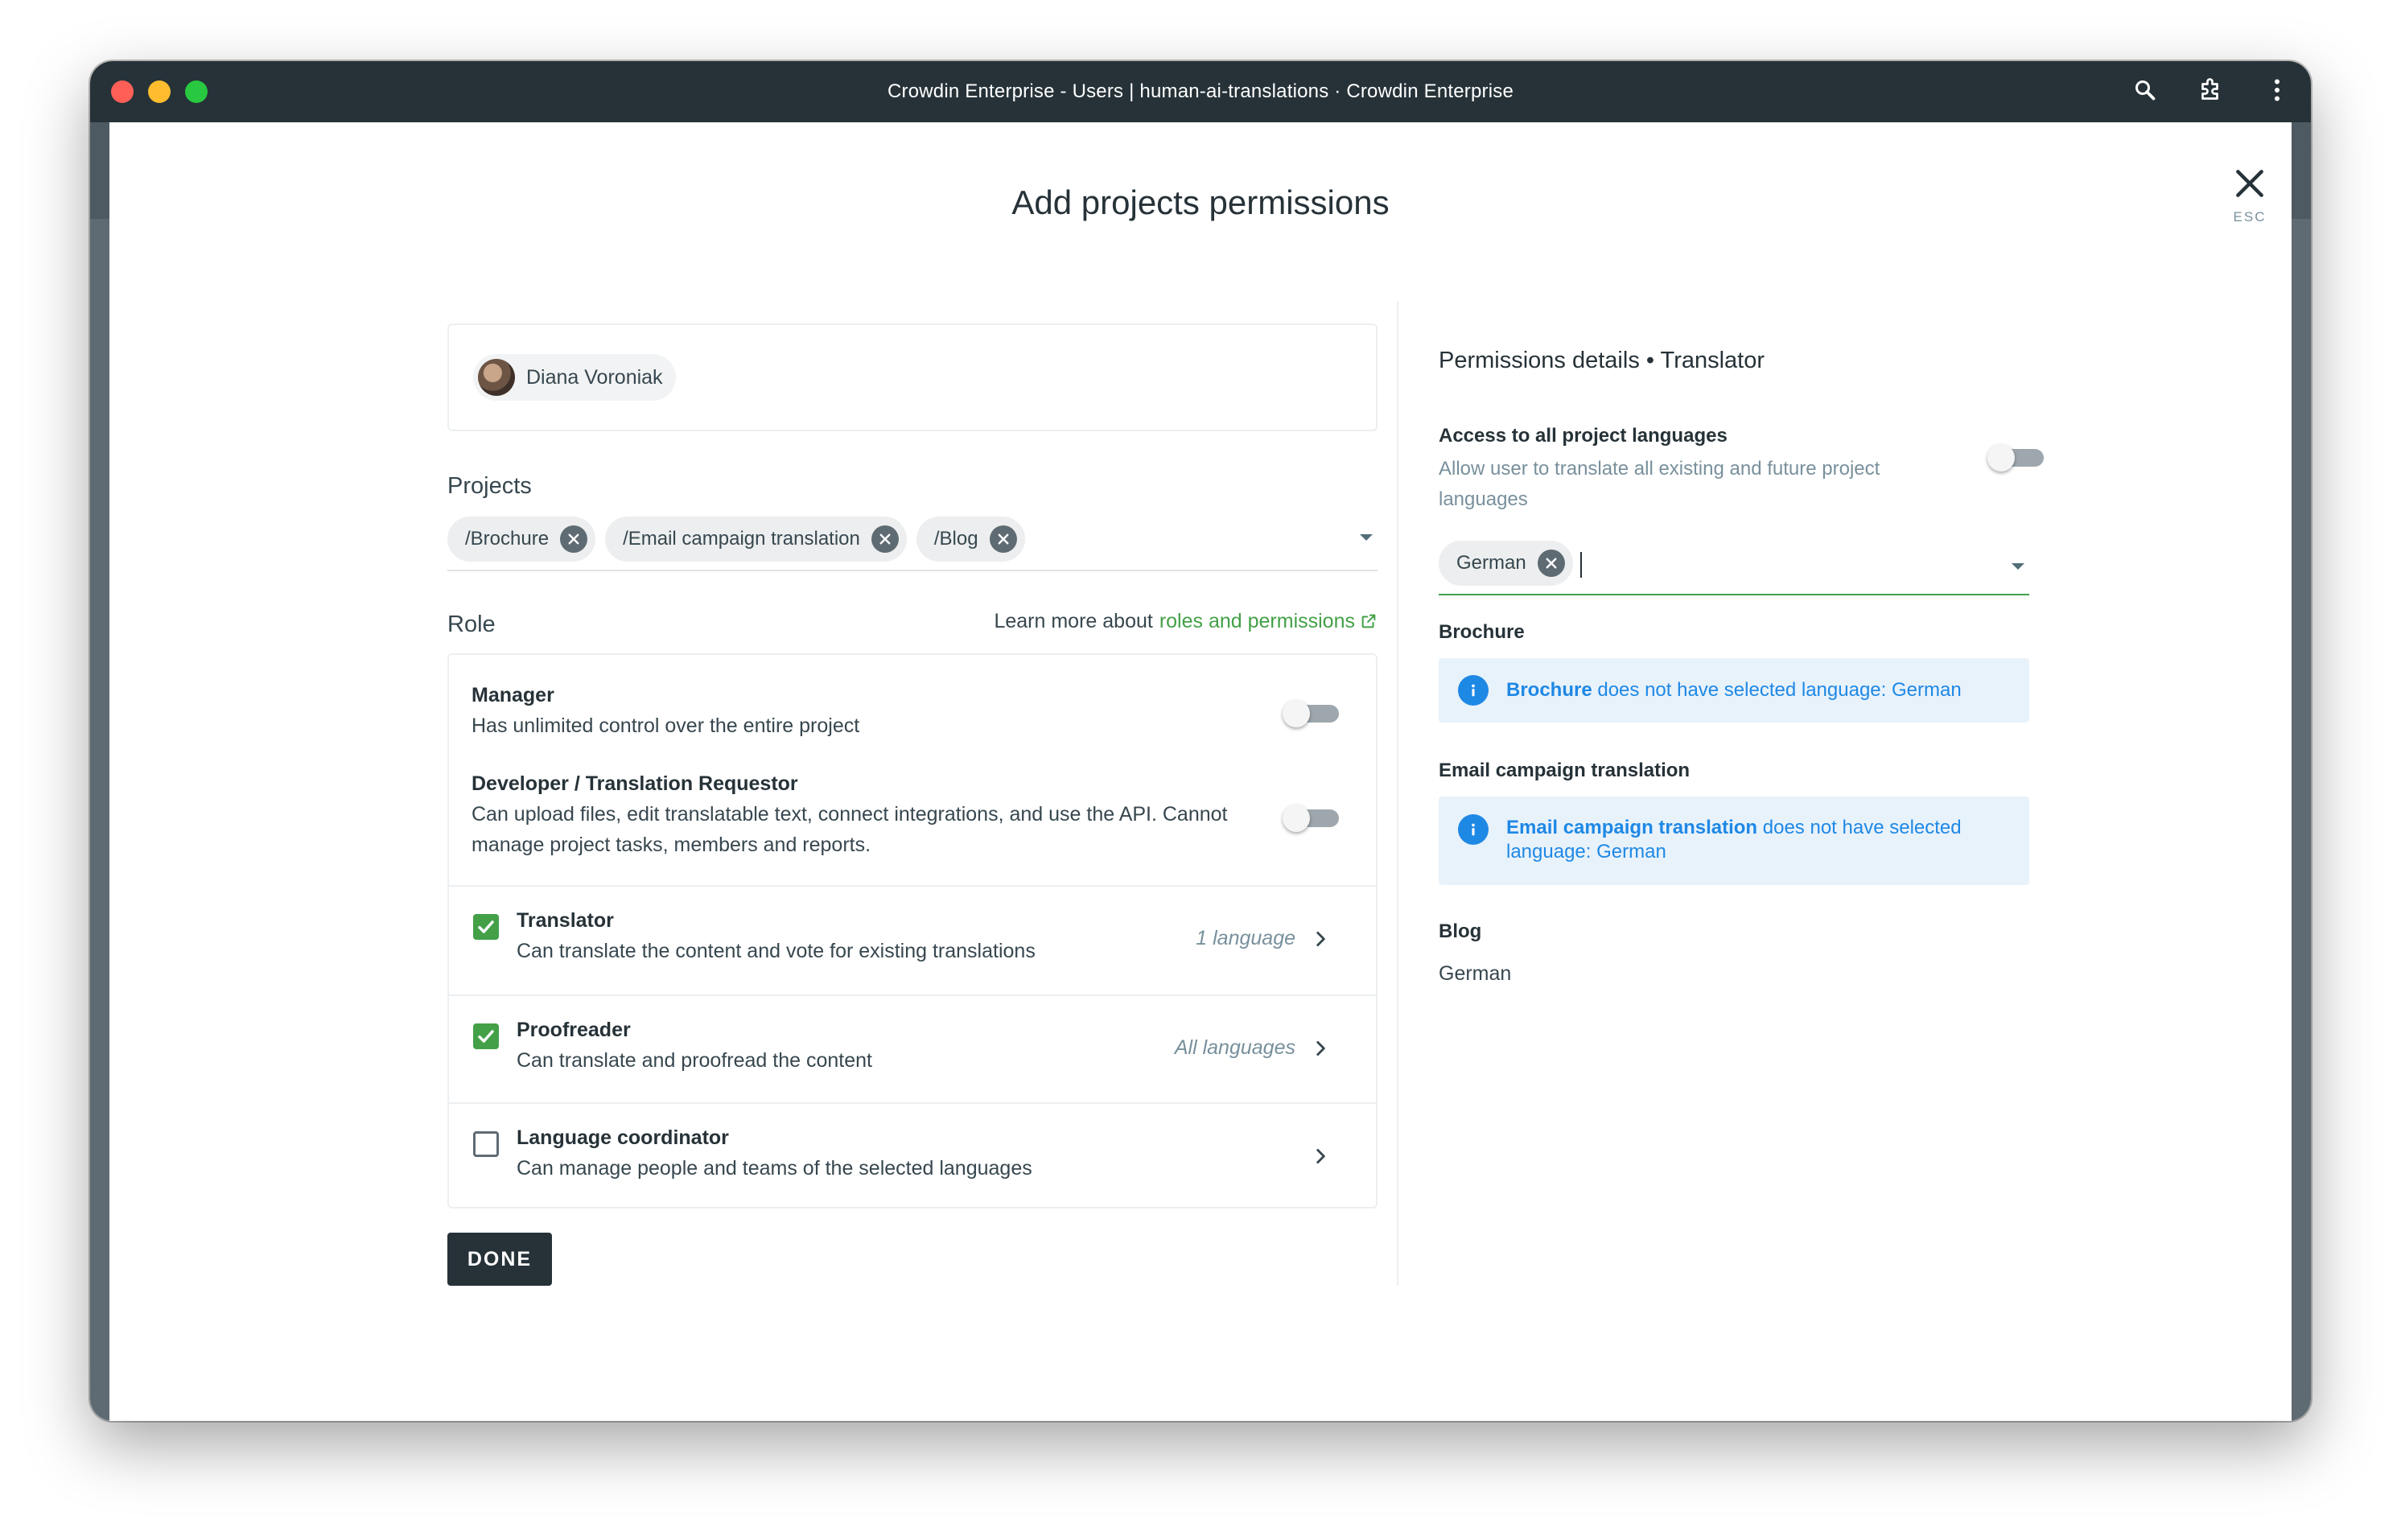 The width and height of the screenshot is (2401, 1540). I want to click on search-icon, so click(2145, 90).